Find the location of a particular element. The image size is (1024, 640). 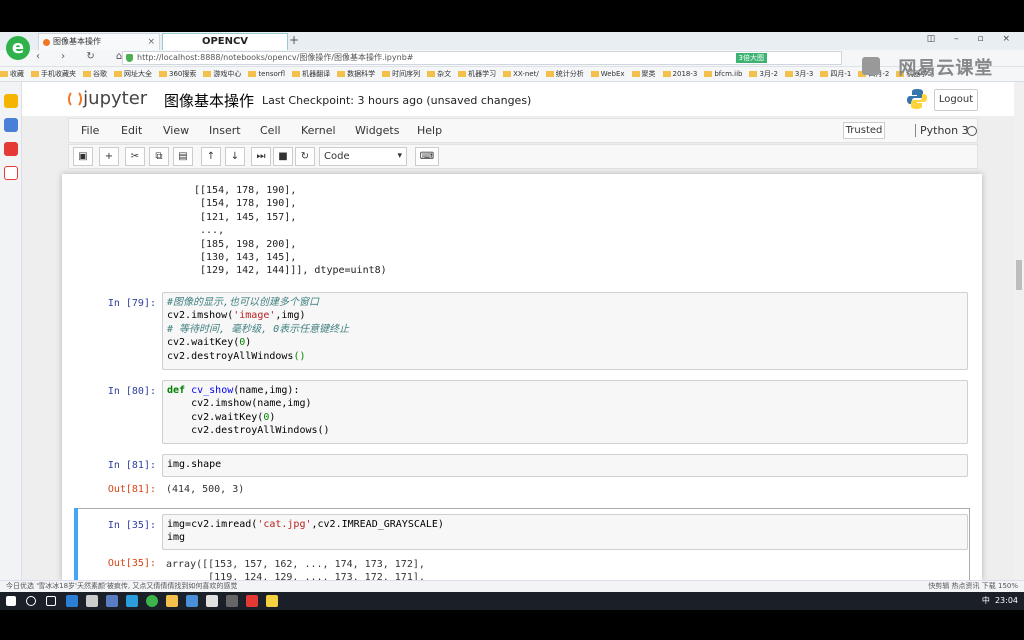

bookmark-item: tensorfl is located at coordinates (266, 74).